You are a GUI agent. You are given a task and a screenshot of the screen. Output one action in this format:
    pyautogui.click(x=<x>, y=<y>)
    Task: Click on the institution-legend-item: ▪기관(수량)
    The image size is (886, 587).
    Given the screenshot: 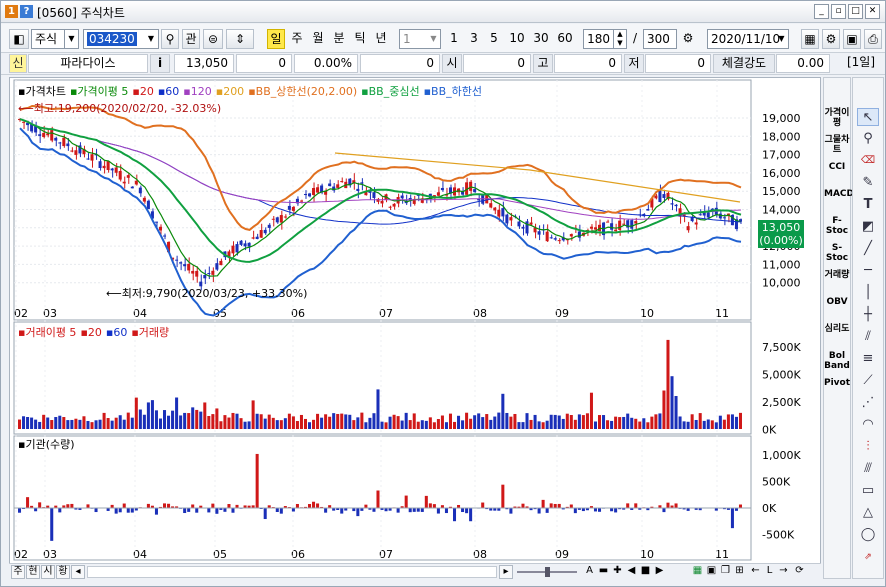 What is the action you would take?
    pyautogui.click(x=46, y=444)
    